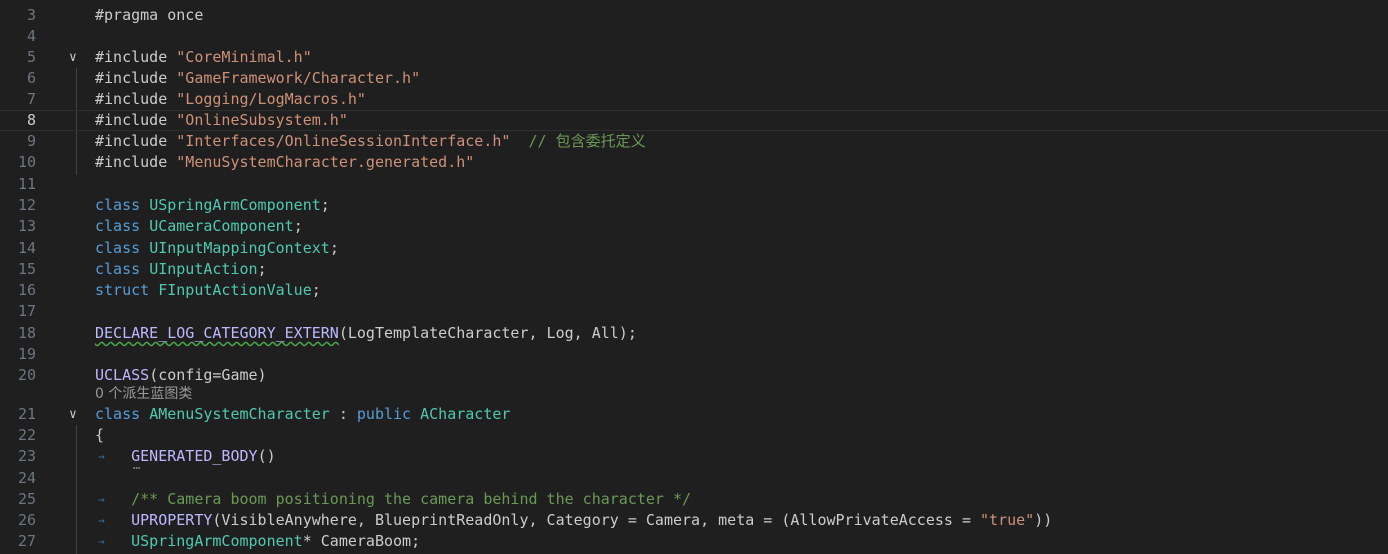 Image resolution: width=1388 pixels, height=554 pixels. What do you see at coordinates (343, 414) in the screenshot?
I see `code-token-default: :` at bounding box center [343, 414].